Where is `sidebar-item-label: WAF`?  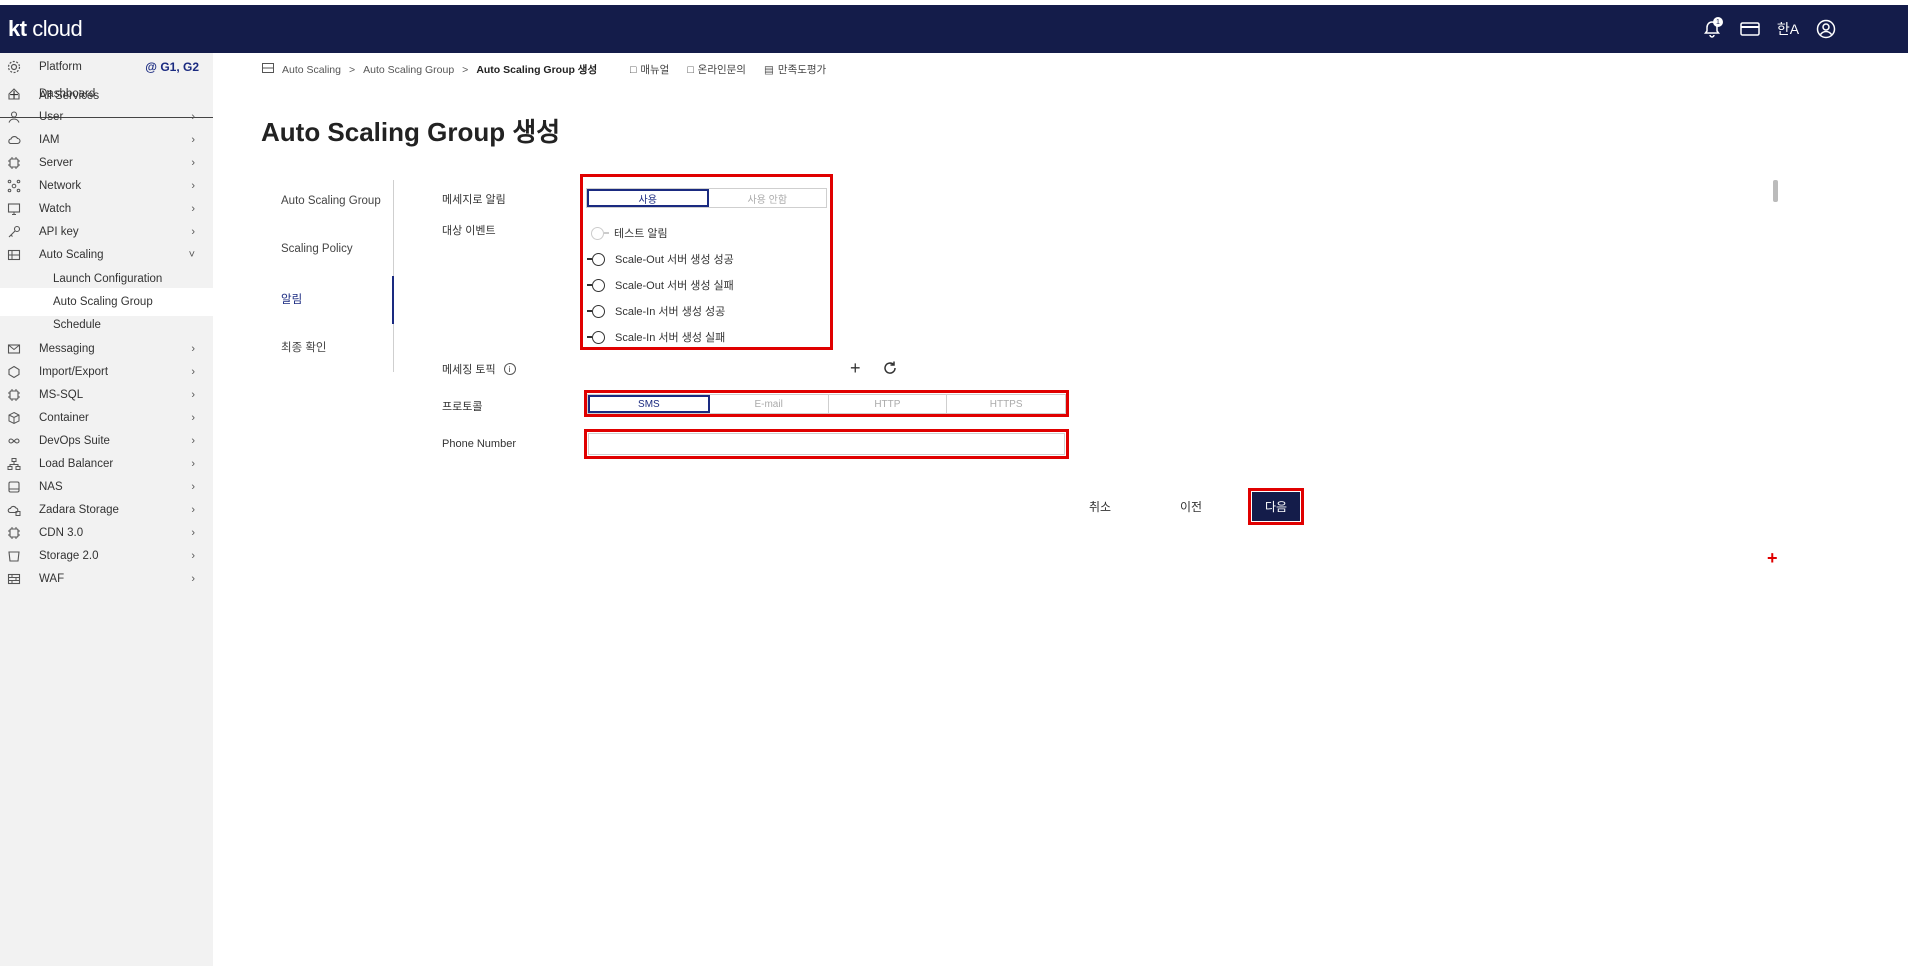 sidebar-item-label: WAF is located at coordinates (52, 579).